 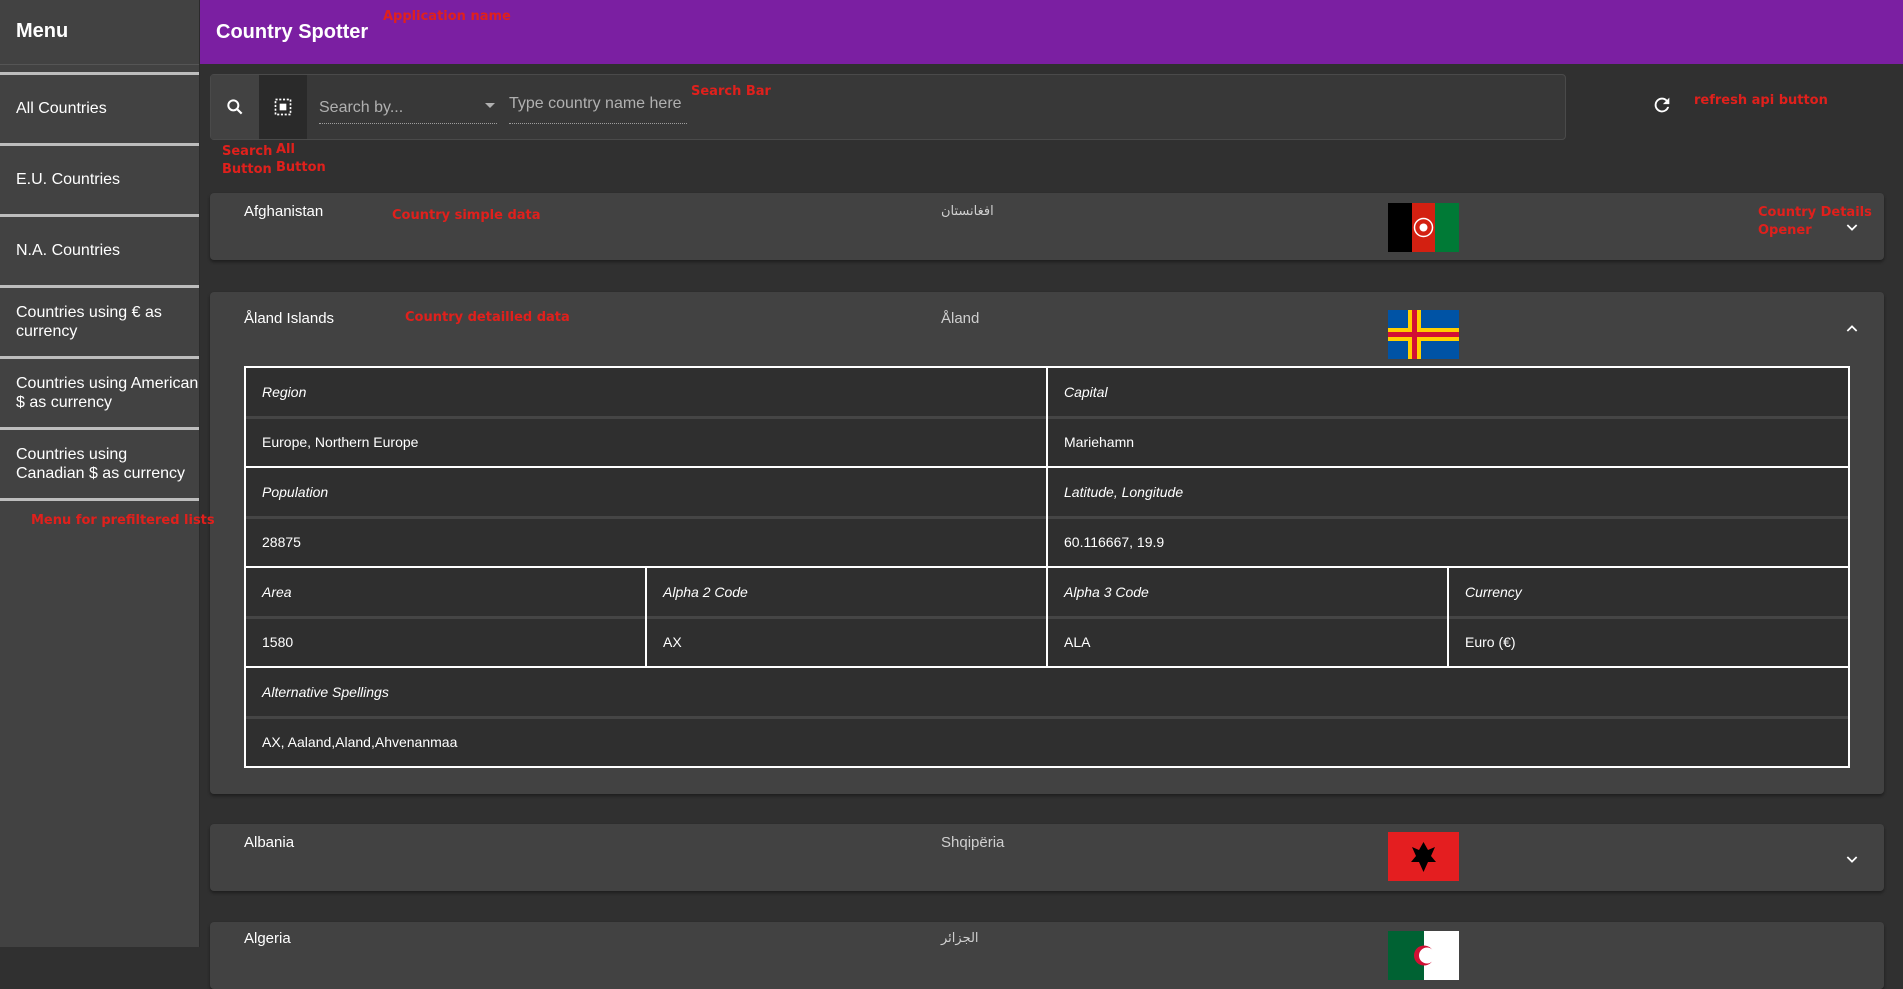 I want to click on country-panel-albania: Albania Shqipëria, so click(x=1047, y=857).